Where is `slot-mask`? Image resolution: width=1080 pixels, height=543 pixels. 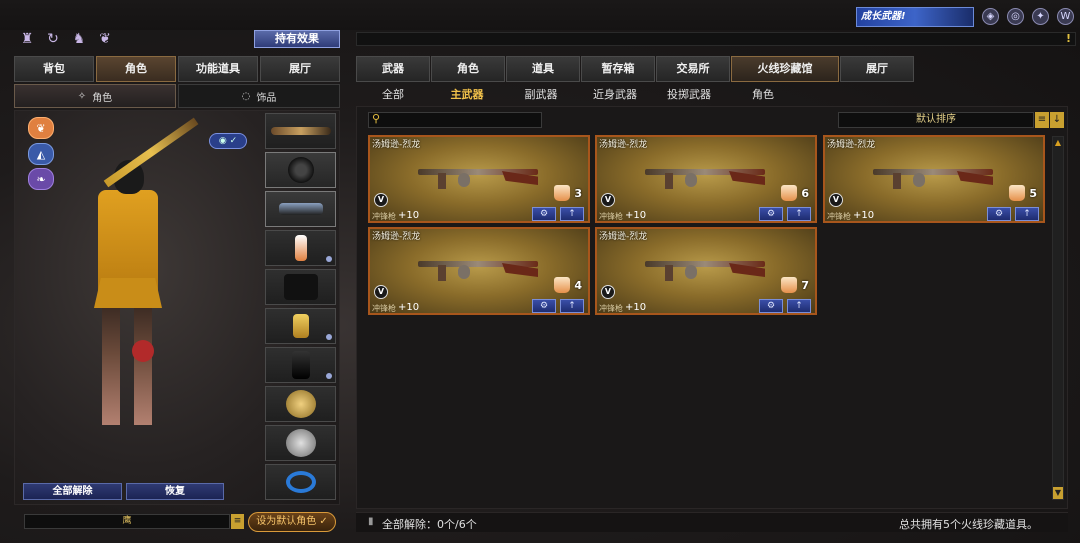
slot-mask is located at coordinates (300, 365).